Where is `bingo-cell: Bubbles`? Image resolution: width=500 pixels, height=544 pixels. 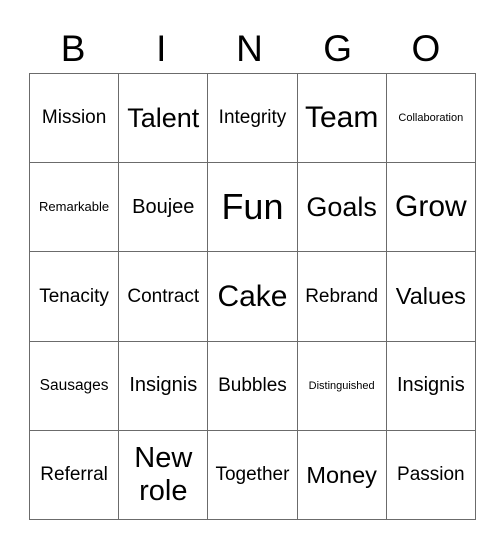
bingo-cell: Bubbles is located at coordinates (252, 385).